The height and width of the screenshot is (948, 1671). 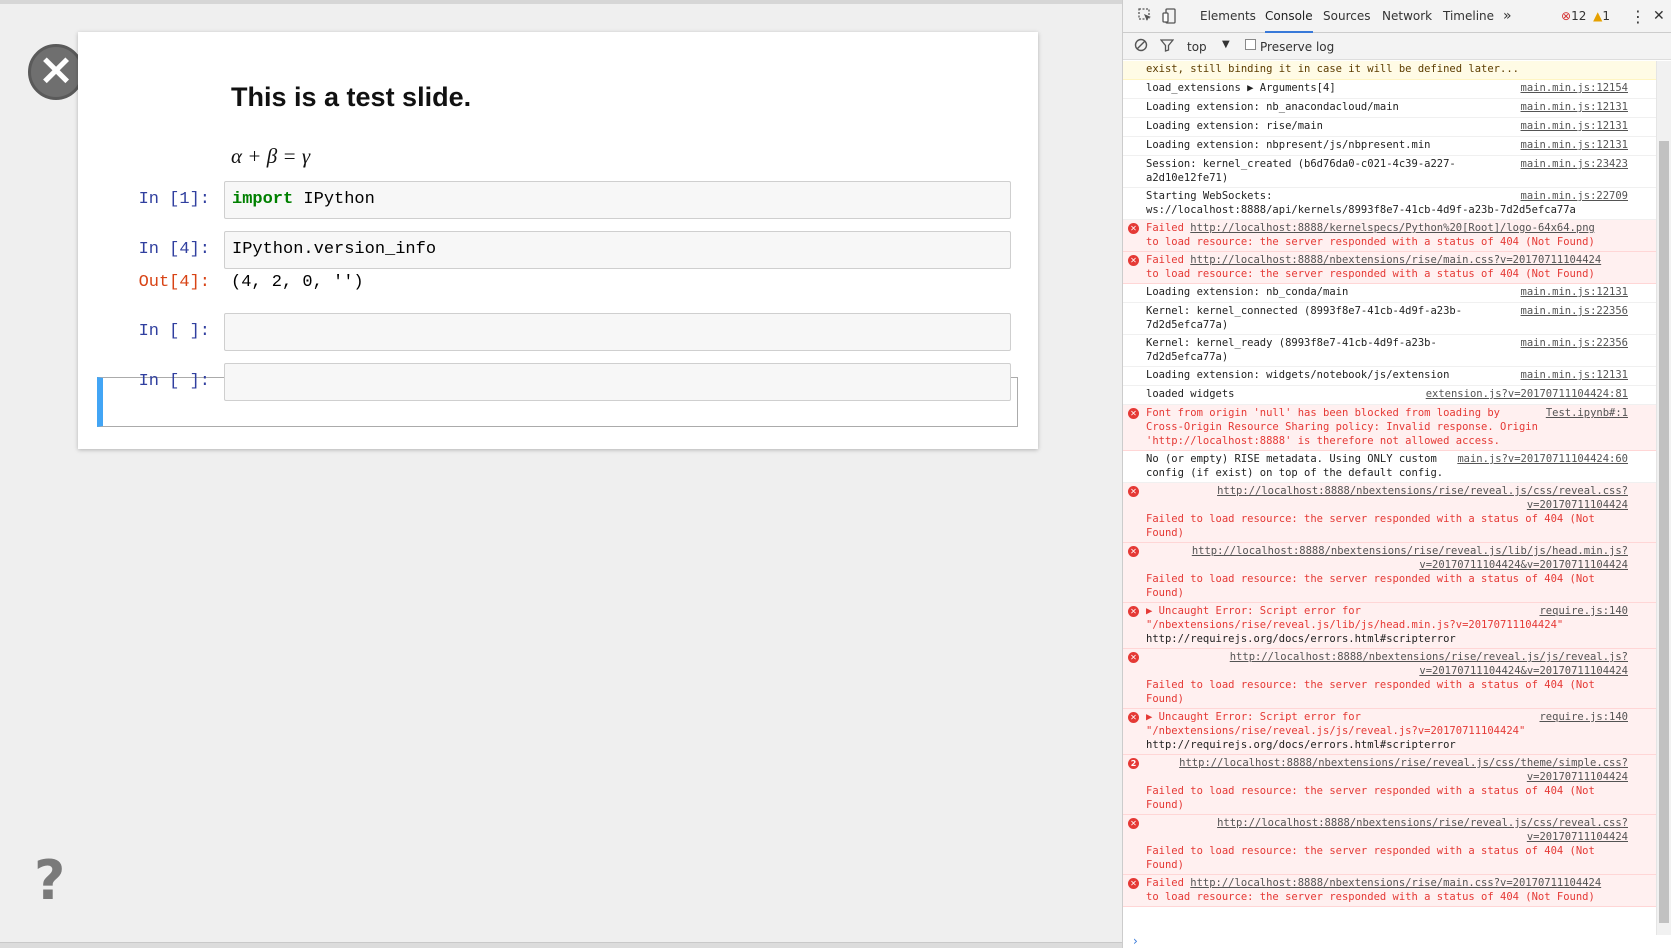 I want to click on code-input: import IPython, so click(x=617, y=200).